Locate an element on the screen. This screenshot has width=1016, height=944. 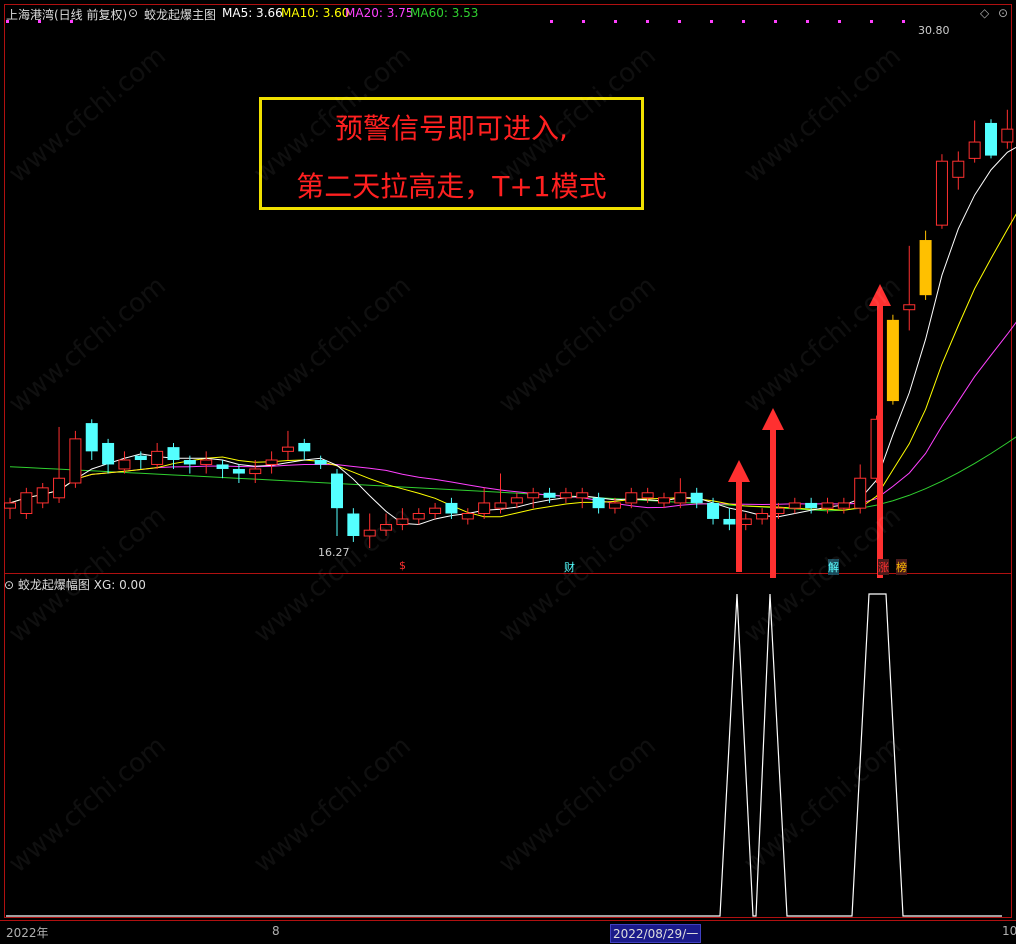
marker-s: $ is located at coordinates (402, 565).